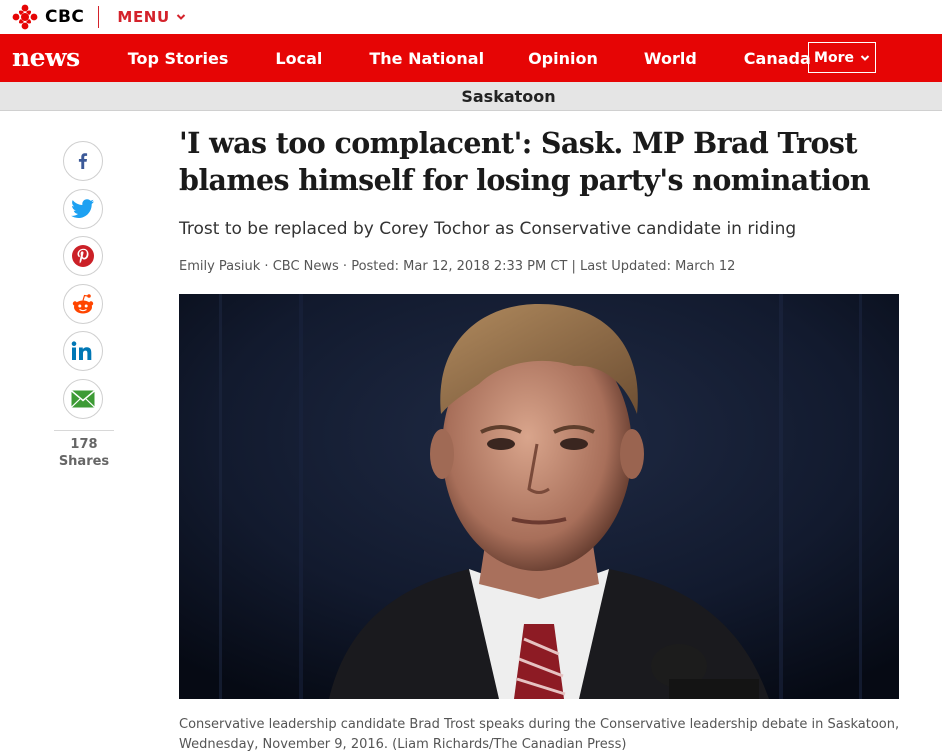 This screenshot has height=751, width=942. What do you see at coordinates (84, 461) in the screenshot?
I see `share-count-label: Shares` at bounding box center [84, 461].